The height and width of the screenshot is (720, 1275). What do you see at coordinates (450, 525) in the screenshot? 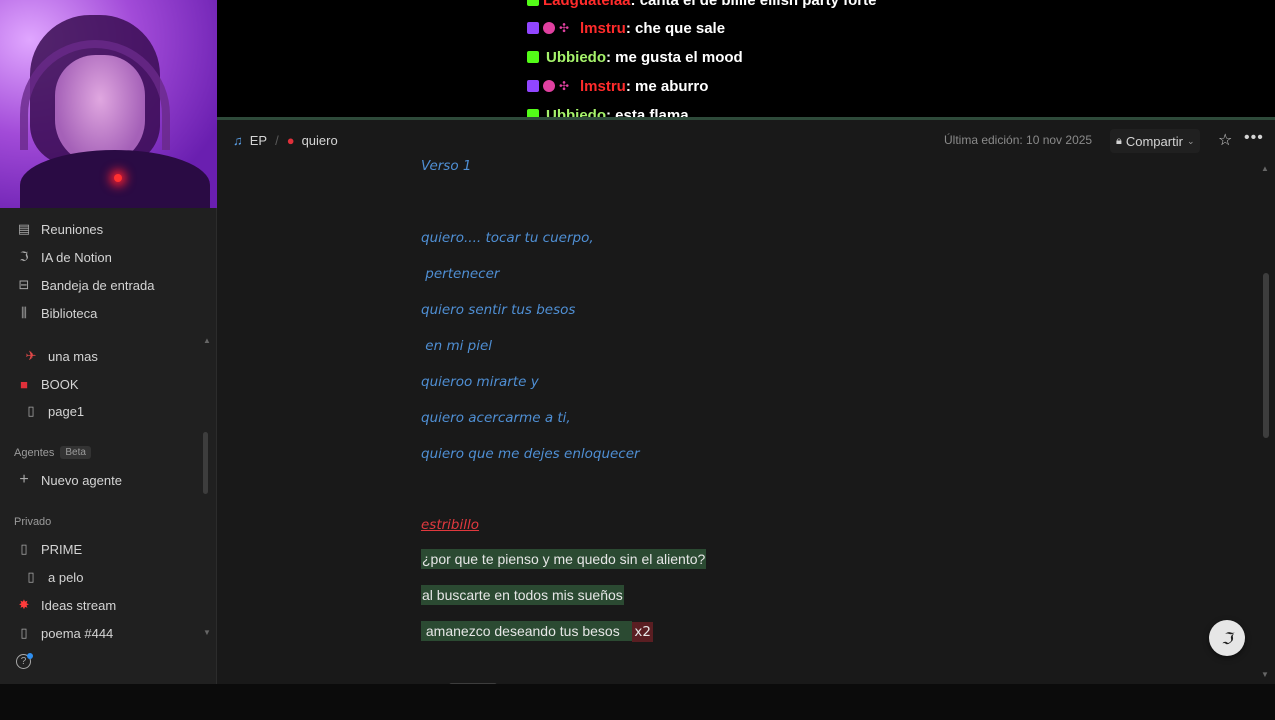
I see `chorus-heading: estribillo` at bounding box center [450, 525].